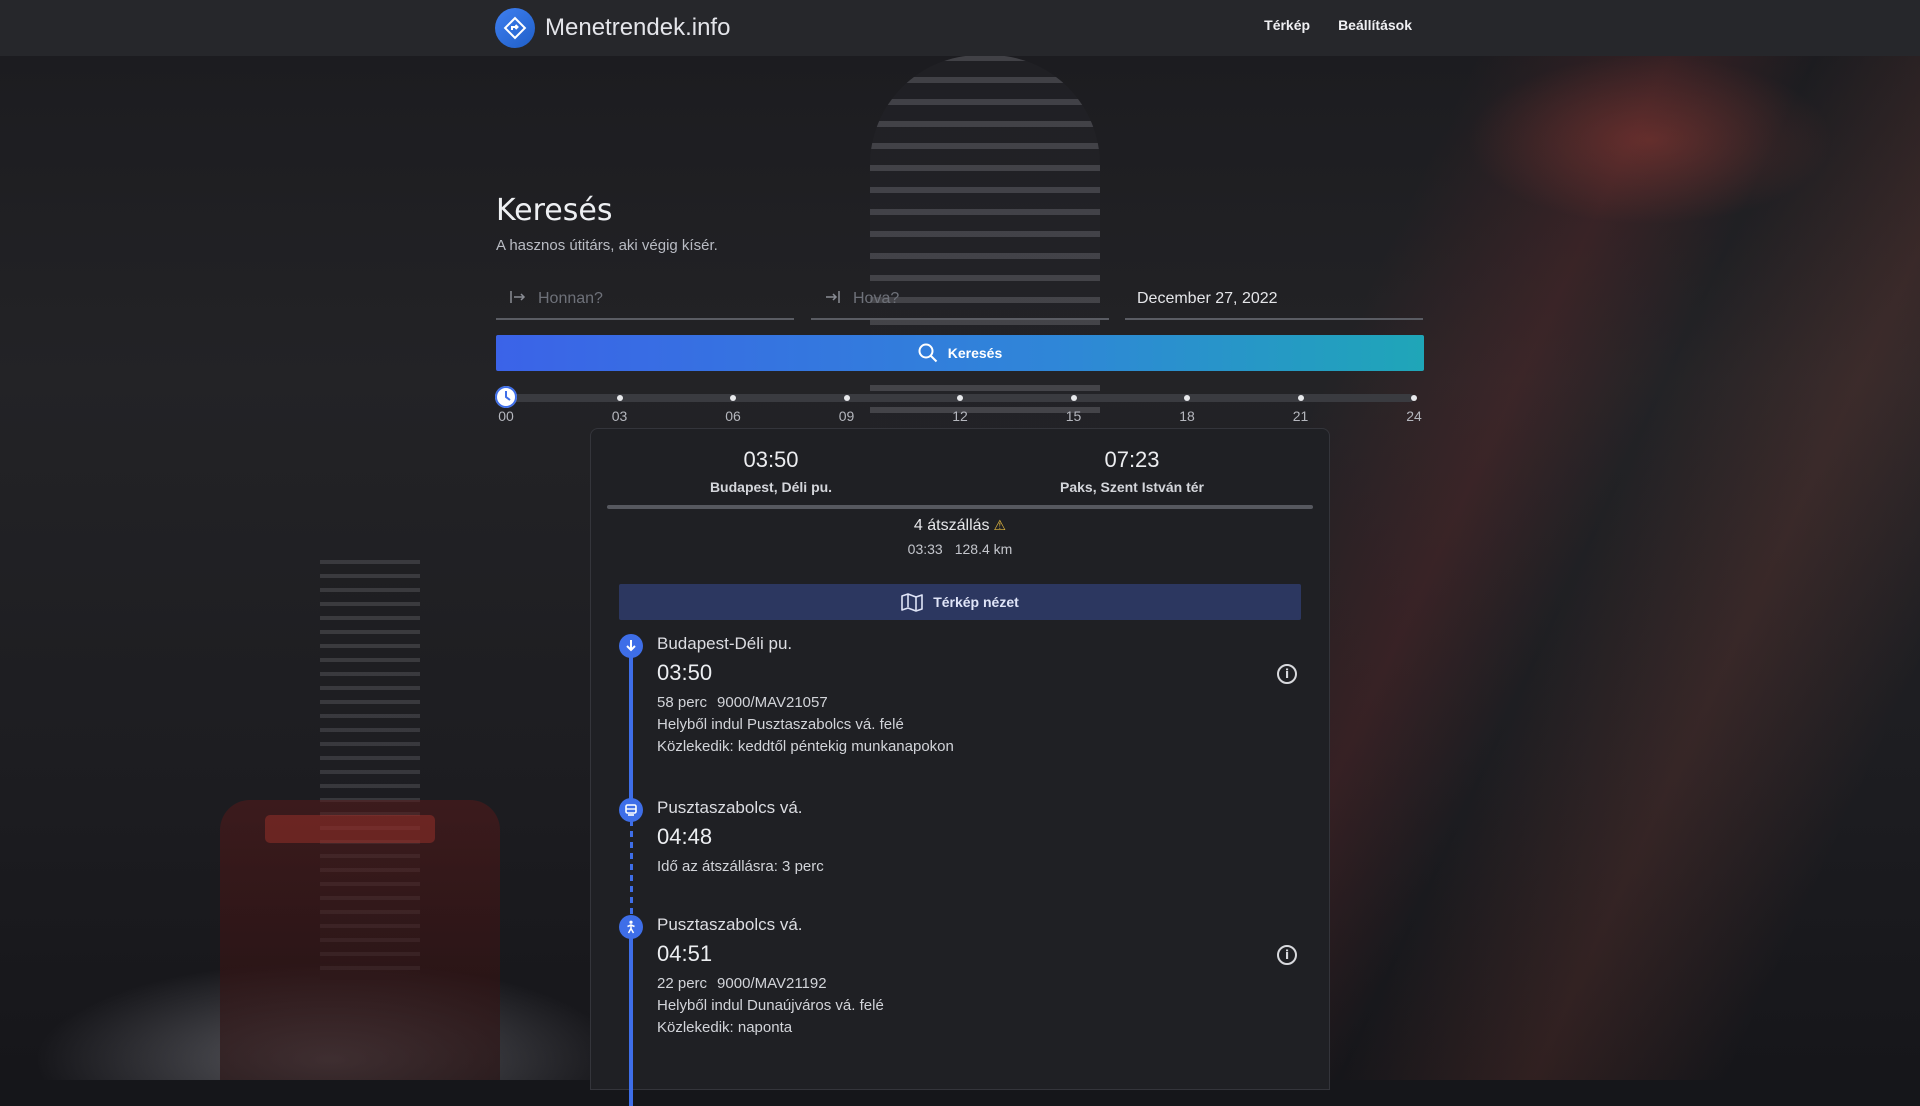 This screenshot has height=1106, width=1920. I want to click on trip-summary: 4 átszállás ⚠ 03:33 128.4 km, so click(960, 537).